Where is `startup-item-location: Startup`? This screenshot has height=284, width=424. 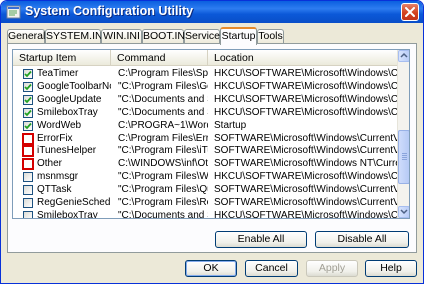
startup-item-location: Startup is located at coordinates (230, 125).